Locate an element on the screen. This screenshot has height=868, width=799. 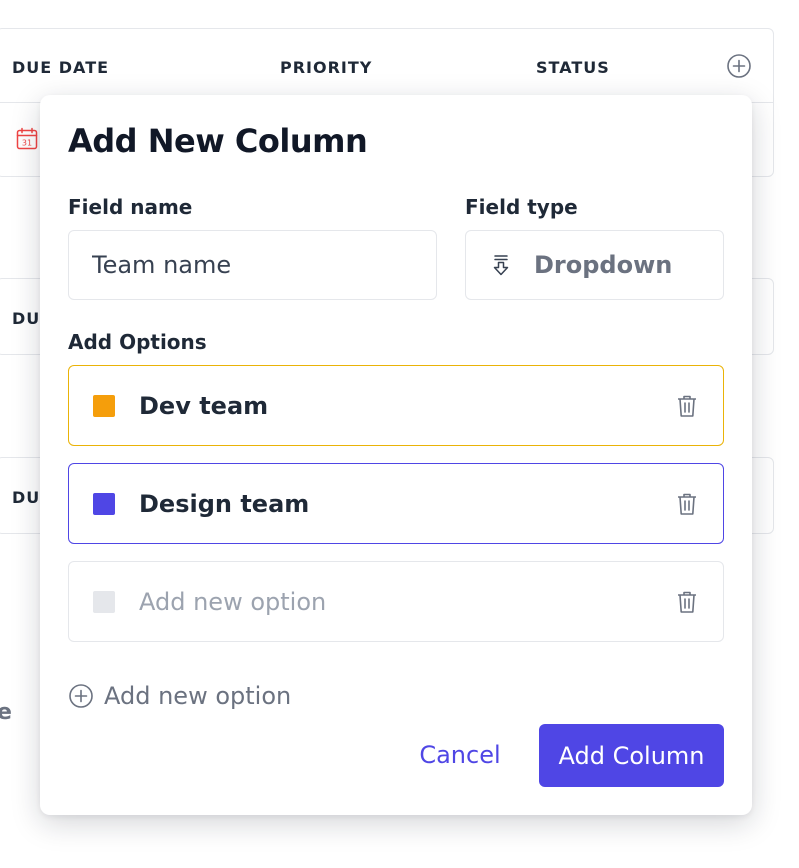
add-options-label: Add Options is located at coordinates (137, 342).